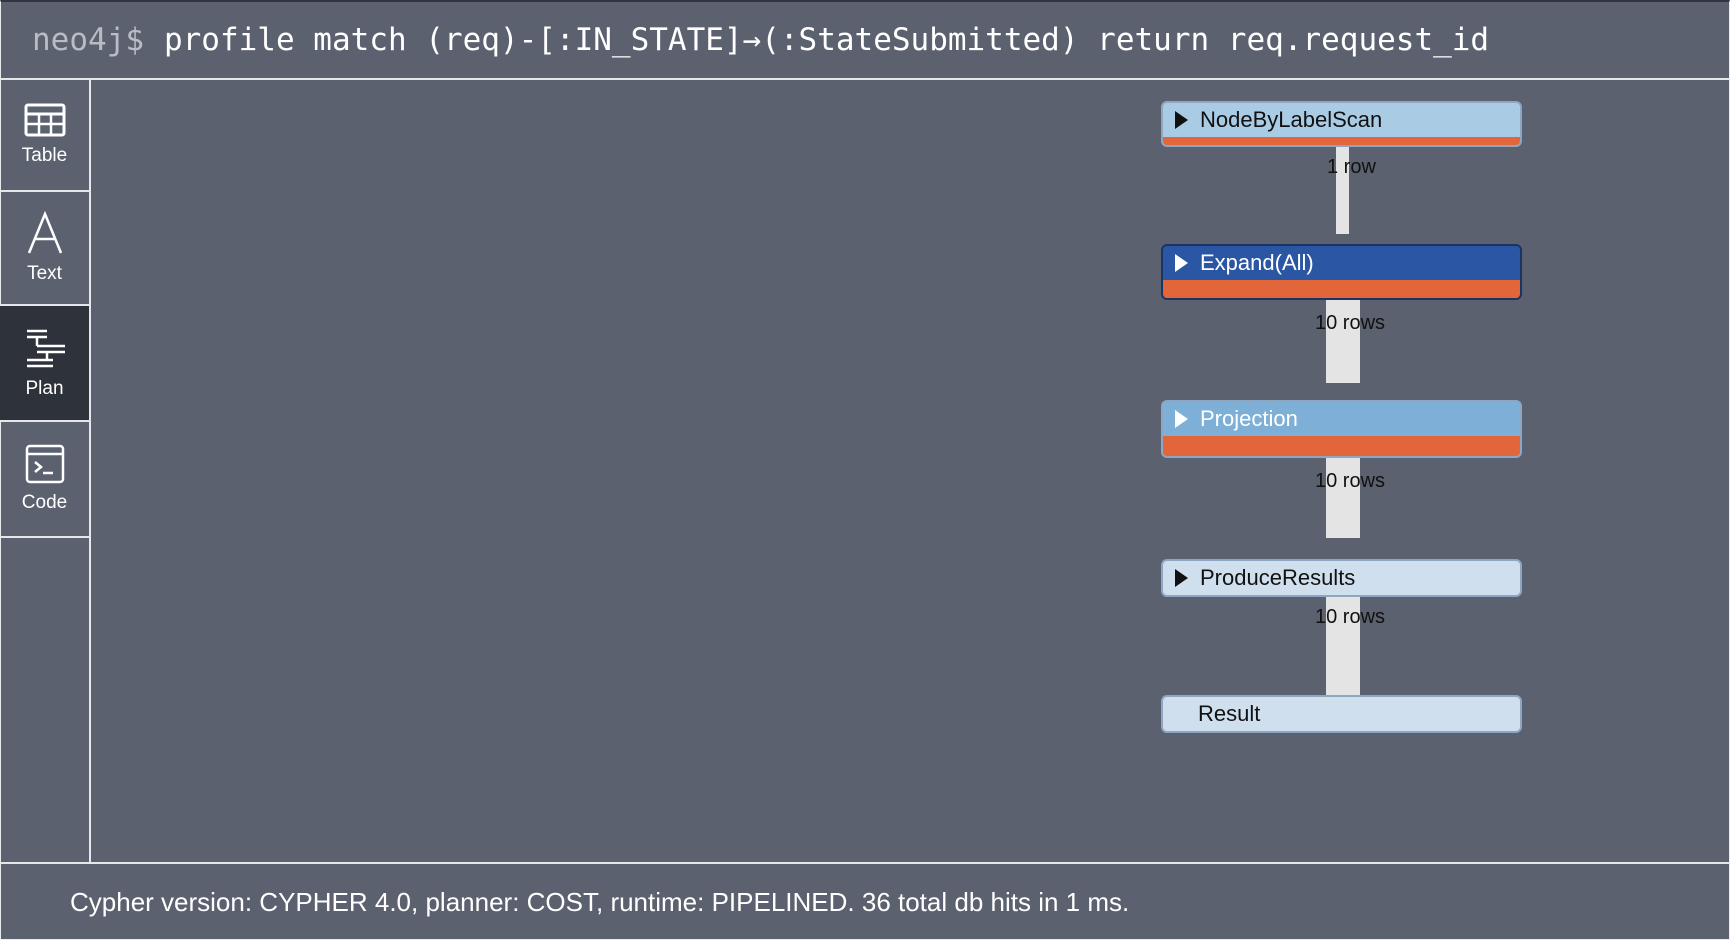 The image size is (1730, 940). I want to click on operator-result: Result, so click(1341, 714).